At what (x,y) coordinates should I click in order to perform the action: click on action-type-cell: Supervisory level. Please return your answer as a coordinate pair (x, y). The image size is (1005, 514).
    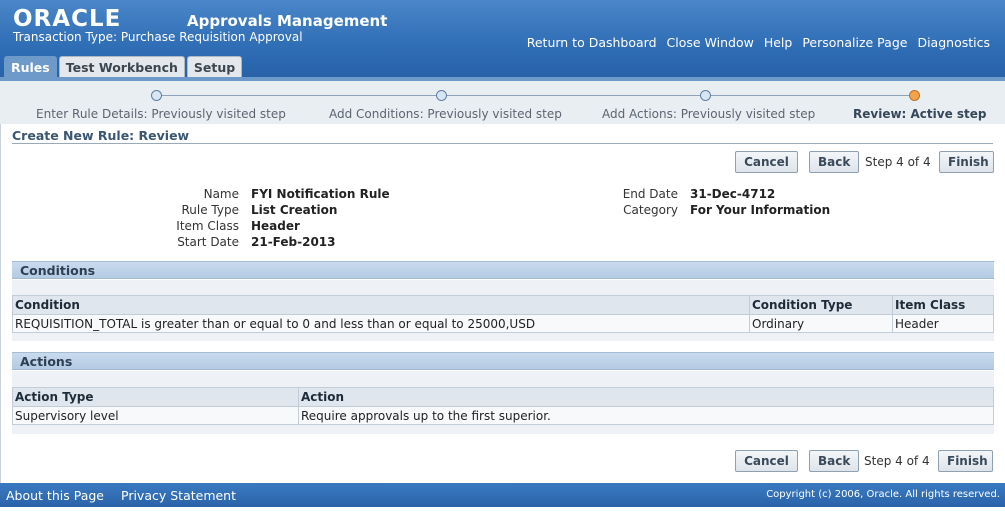
    Looking at the image, I should click on (155, 415).